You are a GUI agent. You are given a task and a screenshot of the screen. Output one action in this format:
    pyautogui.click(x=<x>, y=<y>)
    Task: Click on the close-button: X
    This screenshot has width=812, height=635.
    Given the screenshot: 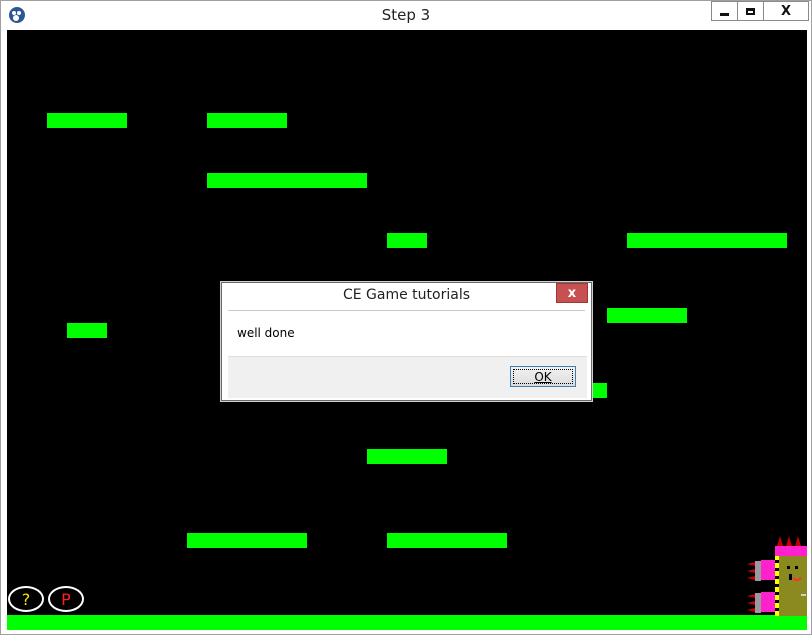 What is the action you would take?
    pyautogui.click(x=786, y=11)
    